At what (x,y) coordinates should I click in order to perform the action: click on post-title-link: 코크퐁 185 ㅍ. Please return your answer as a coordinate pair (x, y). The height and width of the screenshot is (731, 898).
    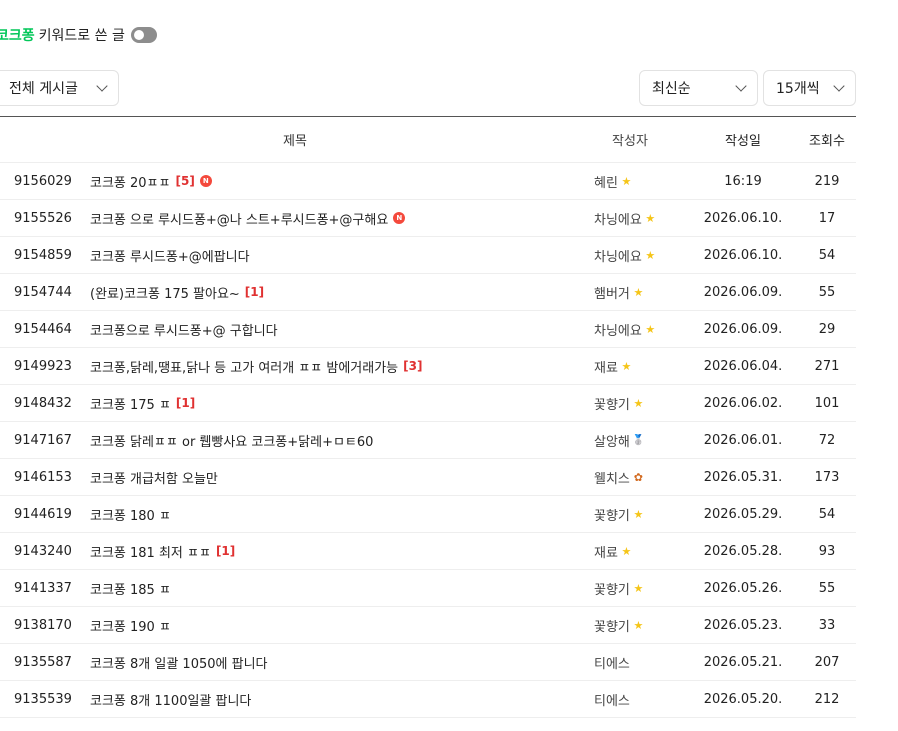
    Looking at the image, I should click on (130, 588).